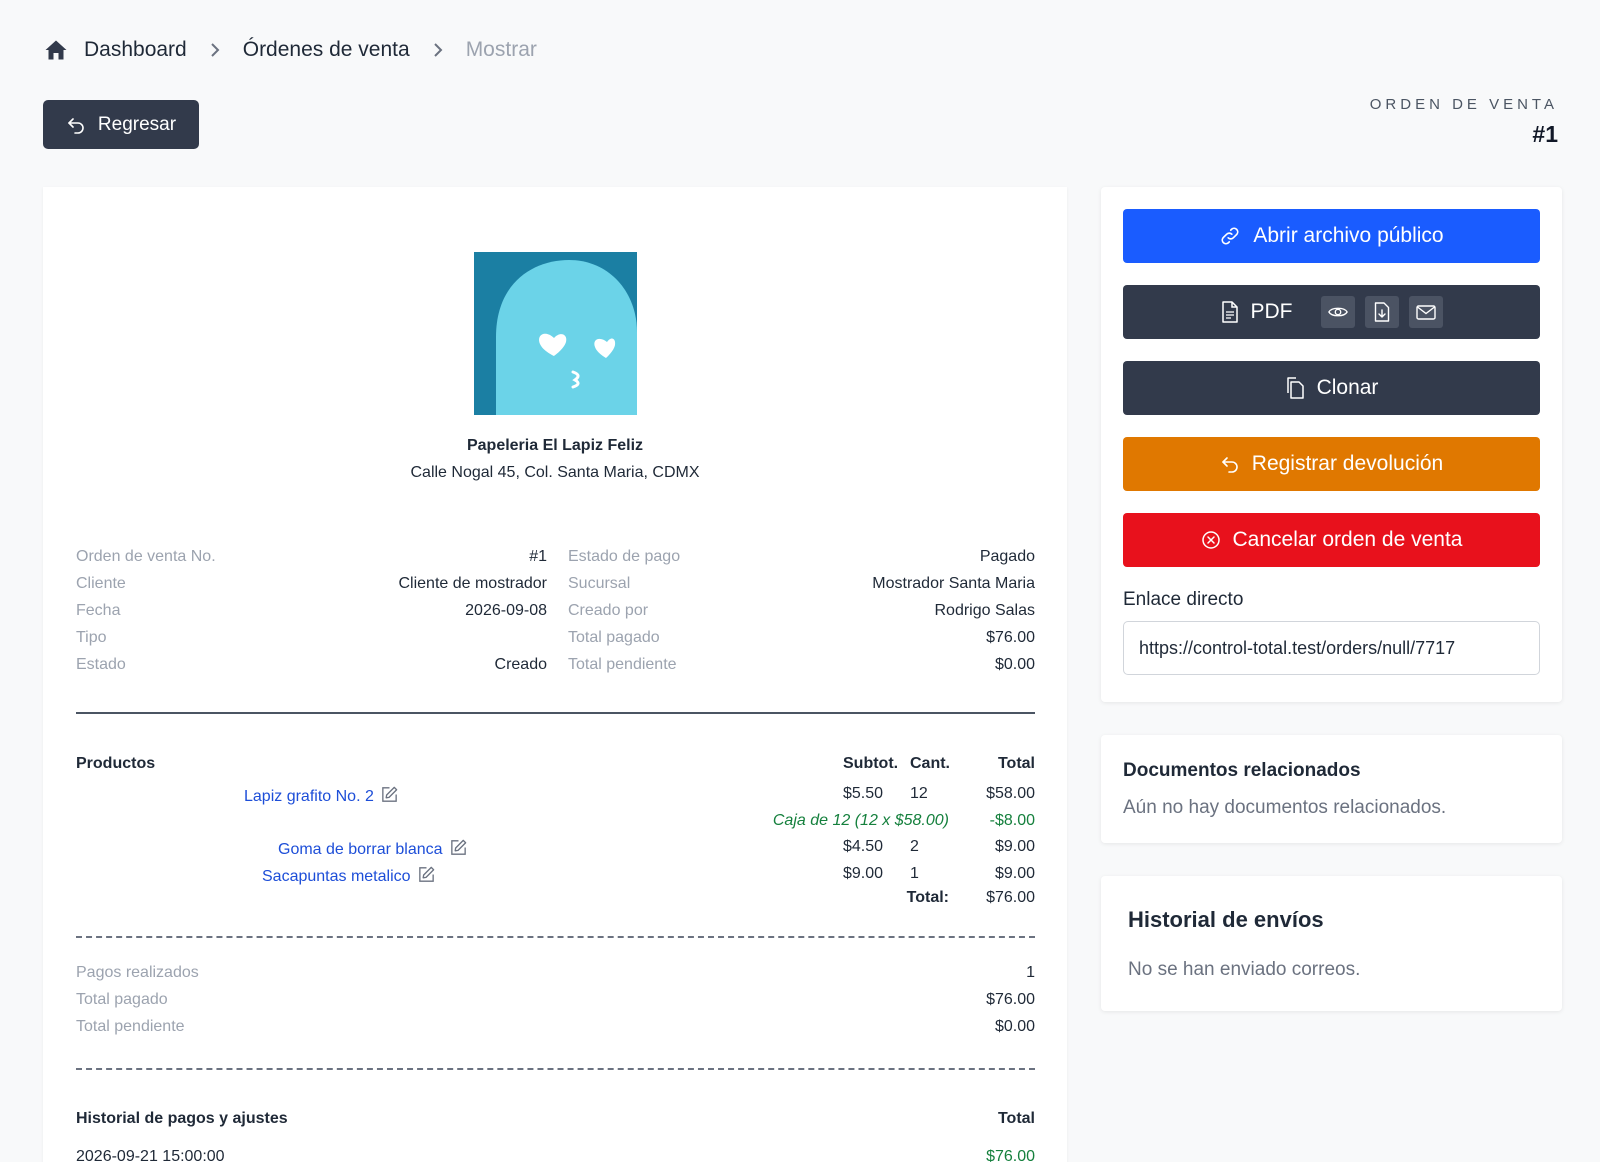 The width and height of the screenshot is (1600, 1162). What do you see at coordinates (801, 664) in the screenshot?
I see `info-row-total-pending: Total pendiente $0.00` at bounding box center [801, 664].